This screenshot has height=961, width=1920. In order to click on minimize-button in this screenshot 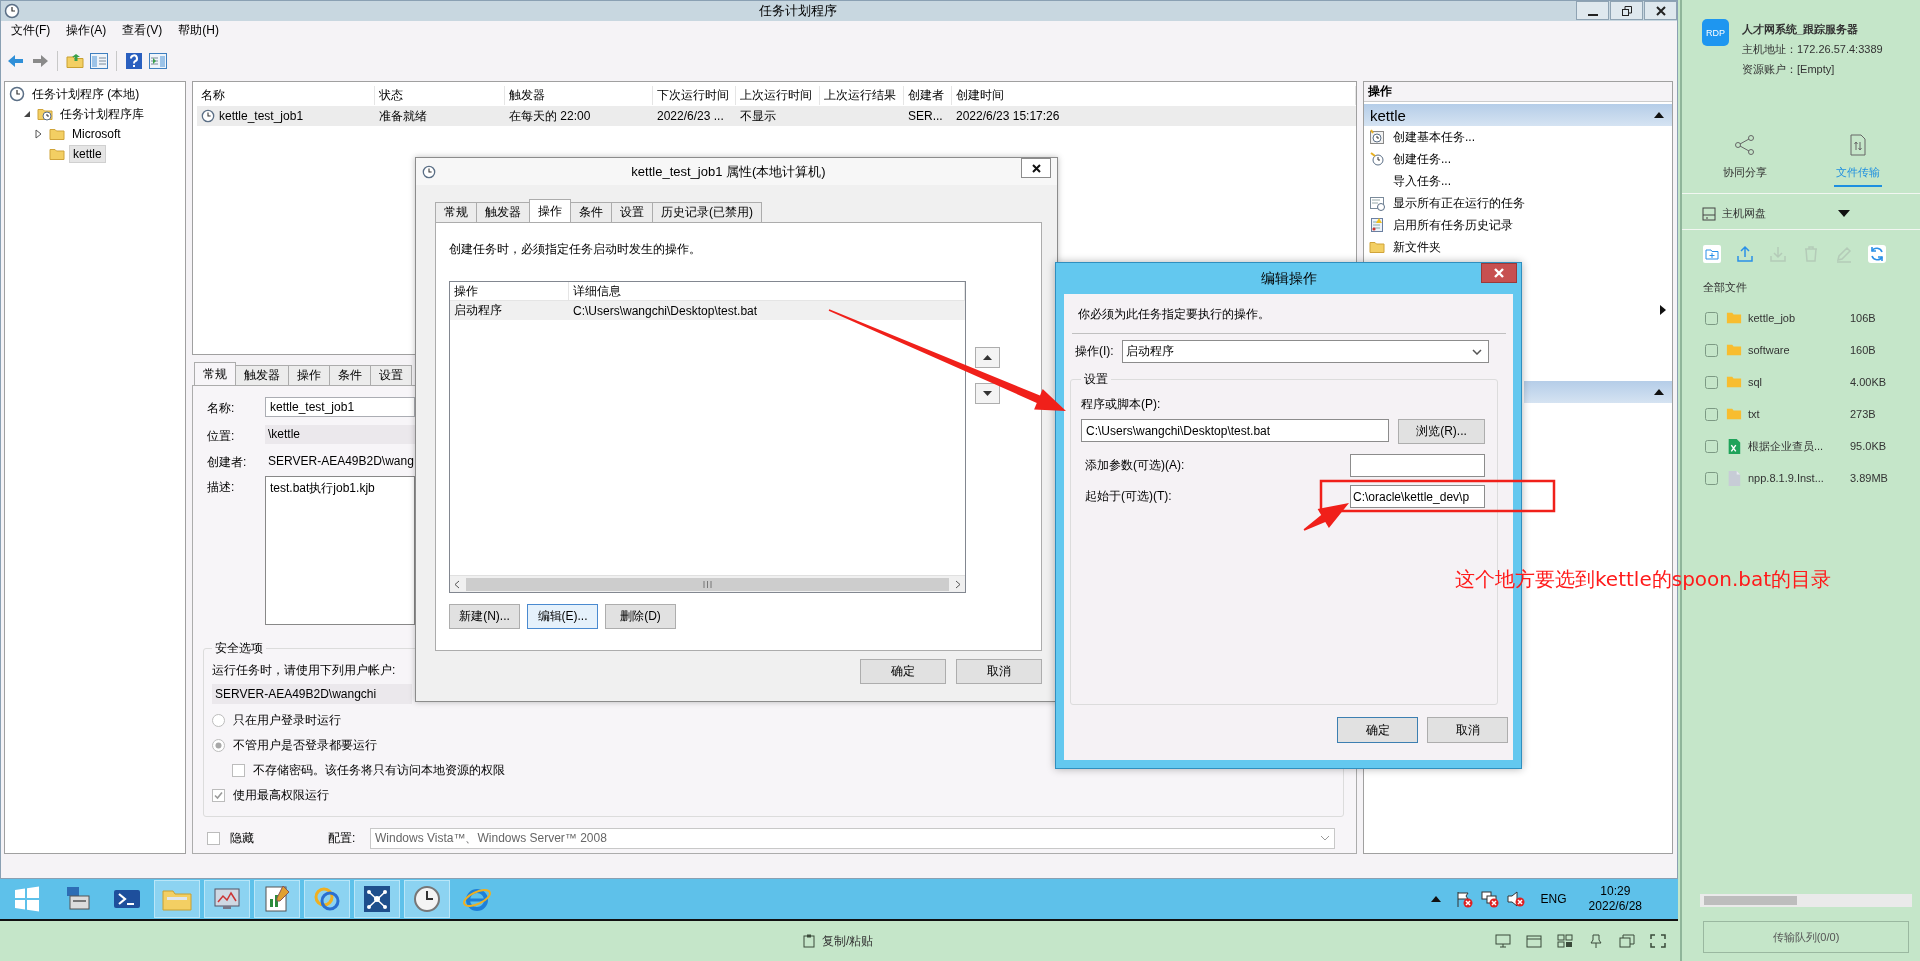, I will do `click(1592, 10)`.